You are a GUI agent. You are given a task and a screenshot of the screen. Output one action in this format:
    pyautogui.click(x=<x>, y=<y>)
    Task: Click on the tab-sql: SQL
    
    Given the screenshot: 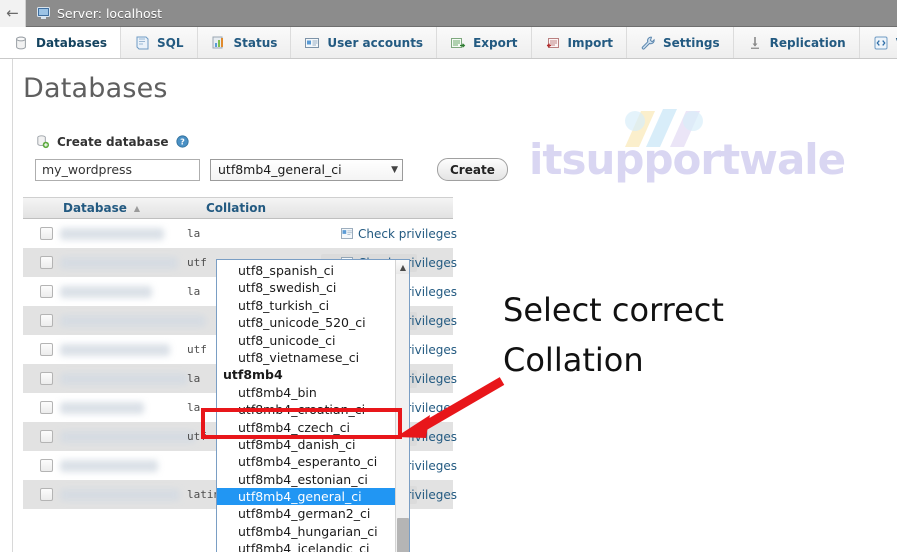 What is the action you would take?
    pyautogui.click(x=159, y=42)
    